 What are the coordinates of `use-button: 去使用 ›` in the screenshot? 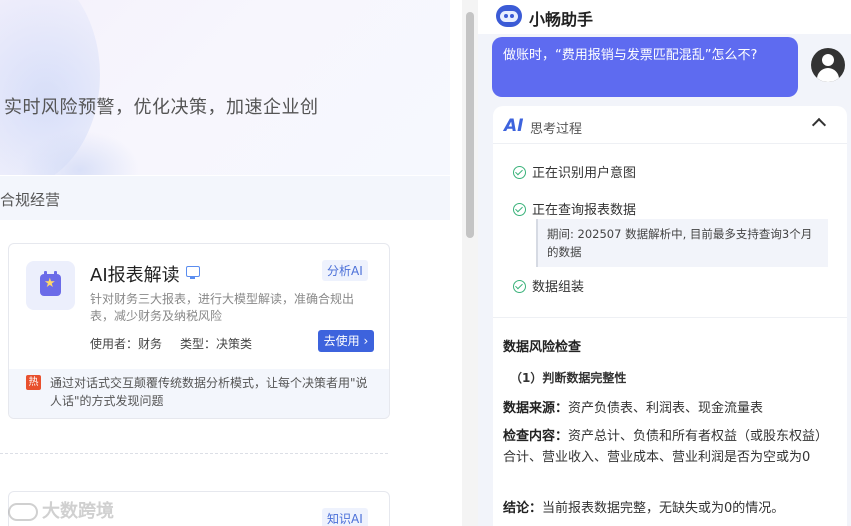 It's located at (346, 341).